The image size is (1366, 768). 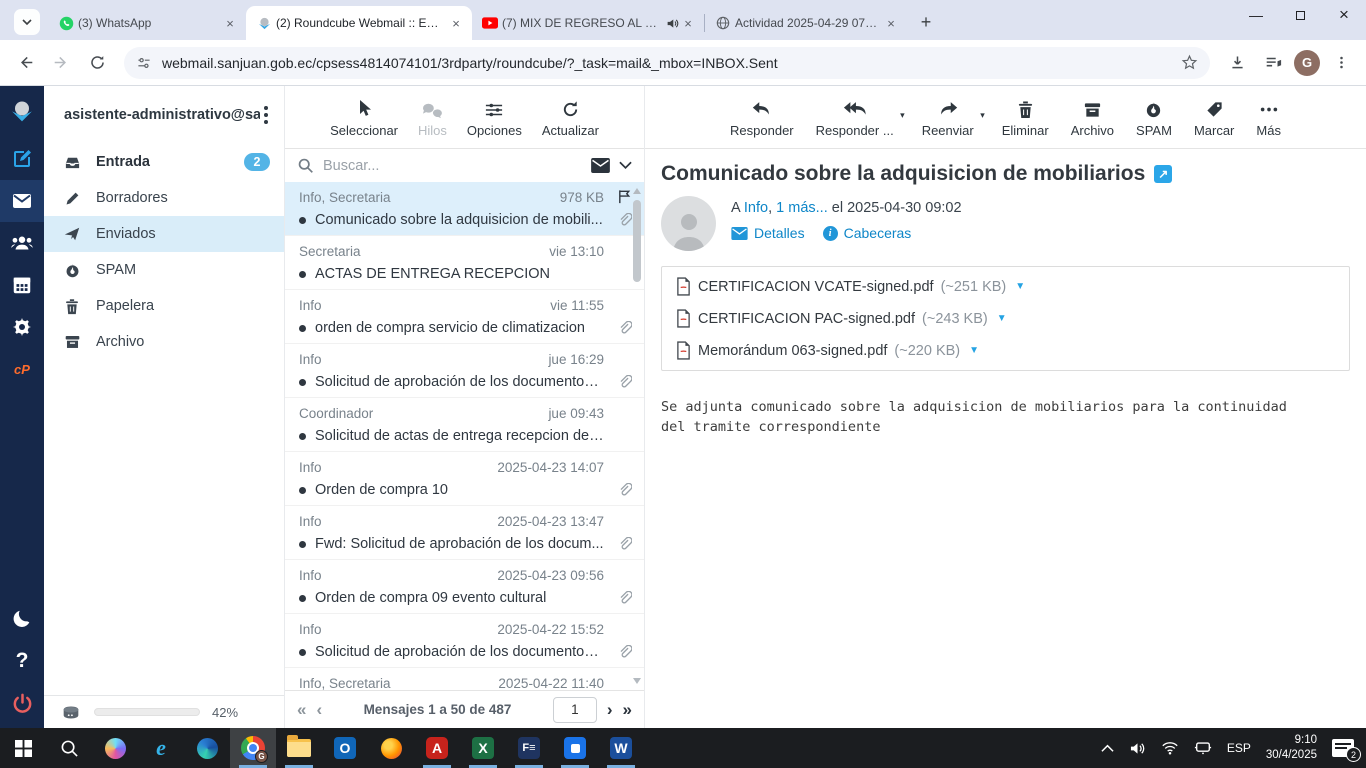 I want to click on window-close-button: ×, so click(x=1344, y=15).